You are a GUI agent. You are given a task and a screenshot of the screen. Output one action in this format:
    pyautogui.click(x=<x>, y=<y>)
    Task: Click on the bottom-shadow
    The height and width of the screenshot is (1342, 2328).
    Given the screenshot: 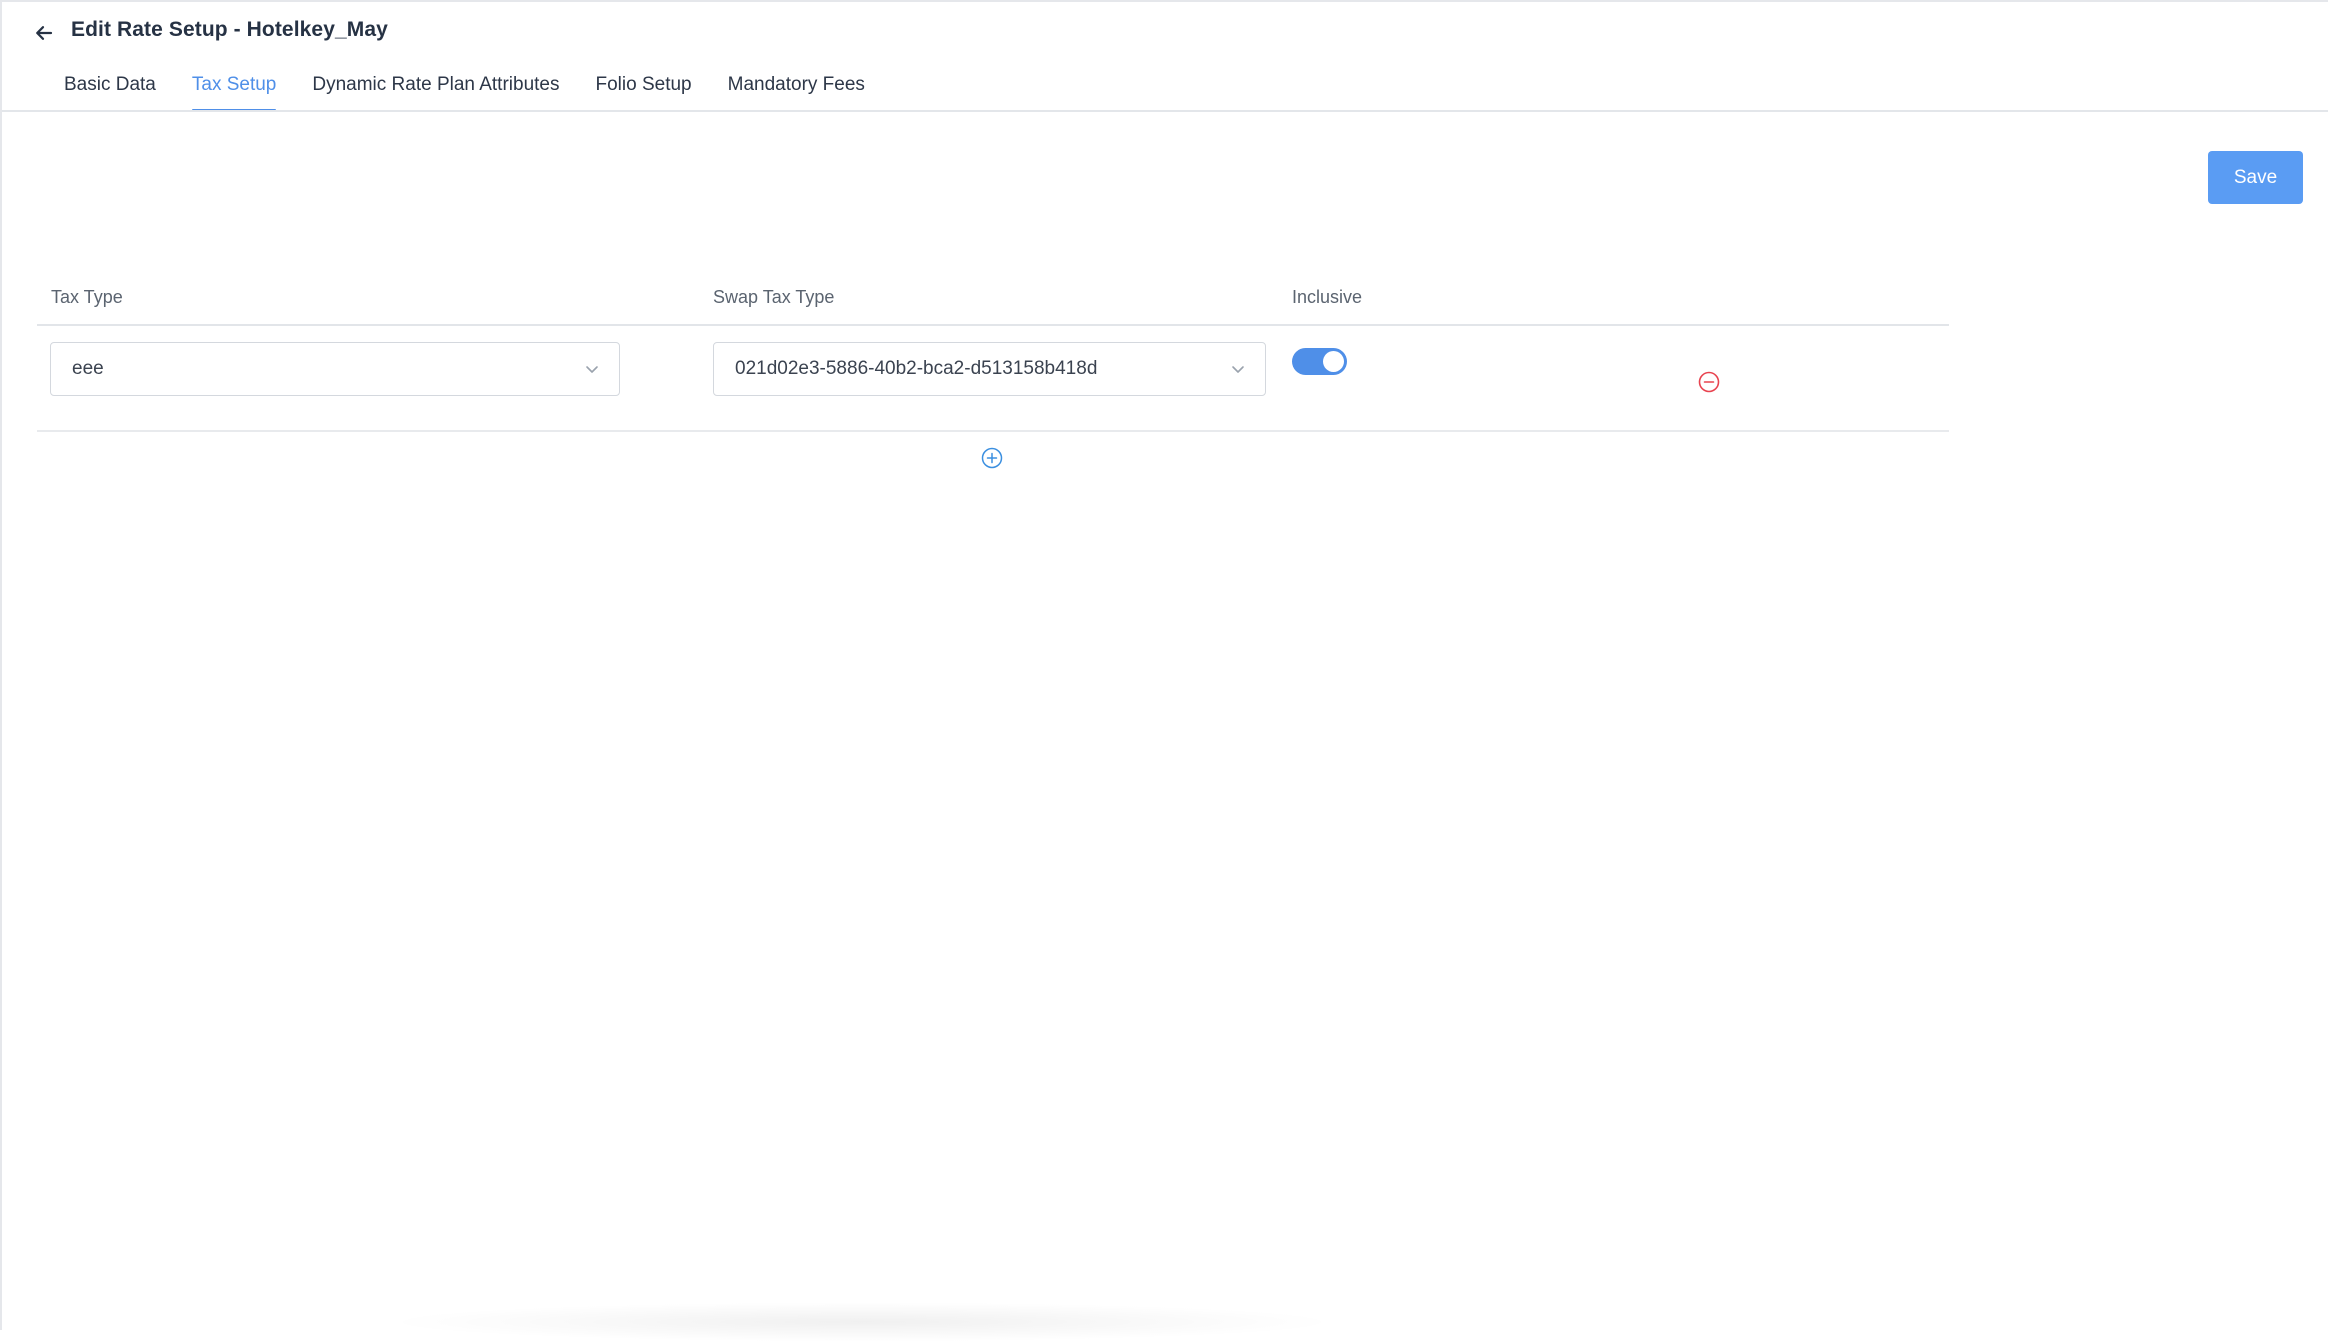 What is the action you would take?
    pyautogui.click(x=862, y=1322)
    